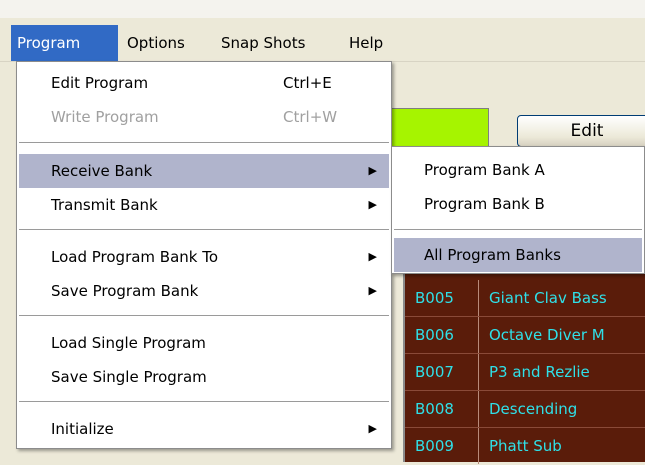 Image resolution: width=645 pixels, height=465 pixels. I want to click on menu-item-label: Save Single Program, so click(129, 377).